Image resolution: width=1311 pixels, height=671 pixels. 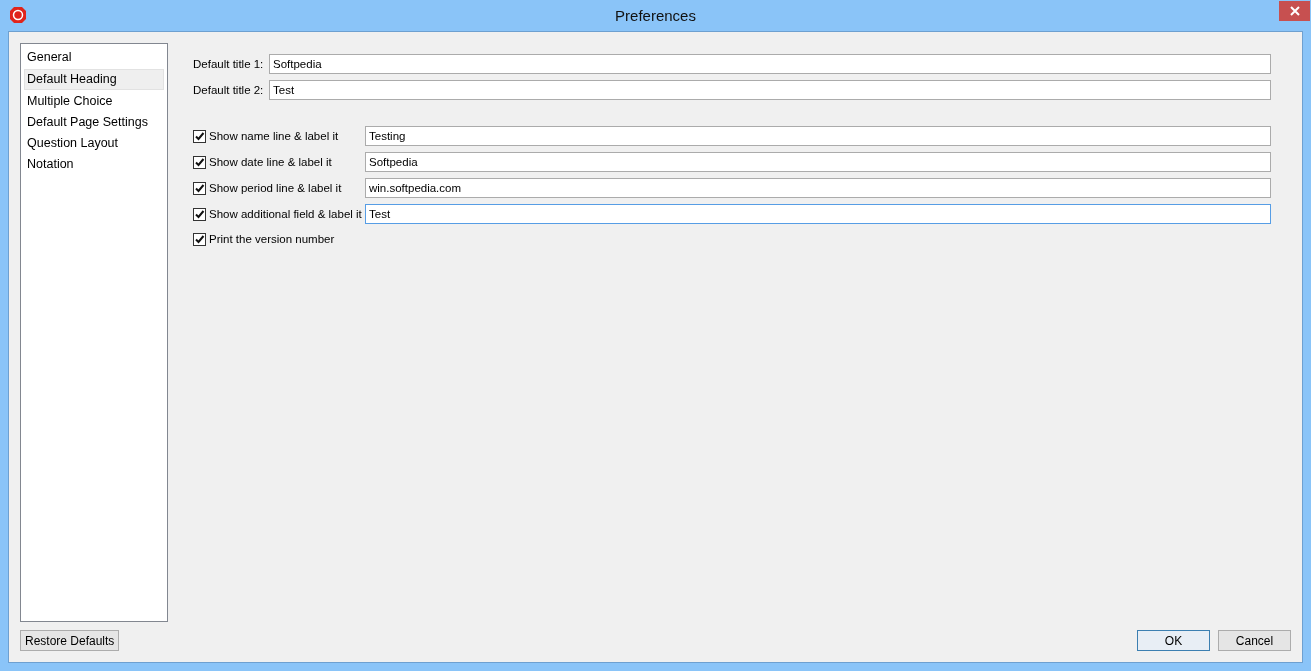 What do you see at coordinates (94, 164) in the screenshot?
I see `sidebar-item: Notation` at bounding box center [94, 164].